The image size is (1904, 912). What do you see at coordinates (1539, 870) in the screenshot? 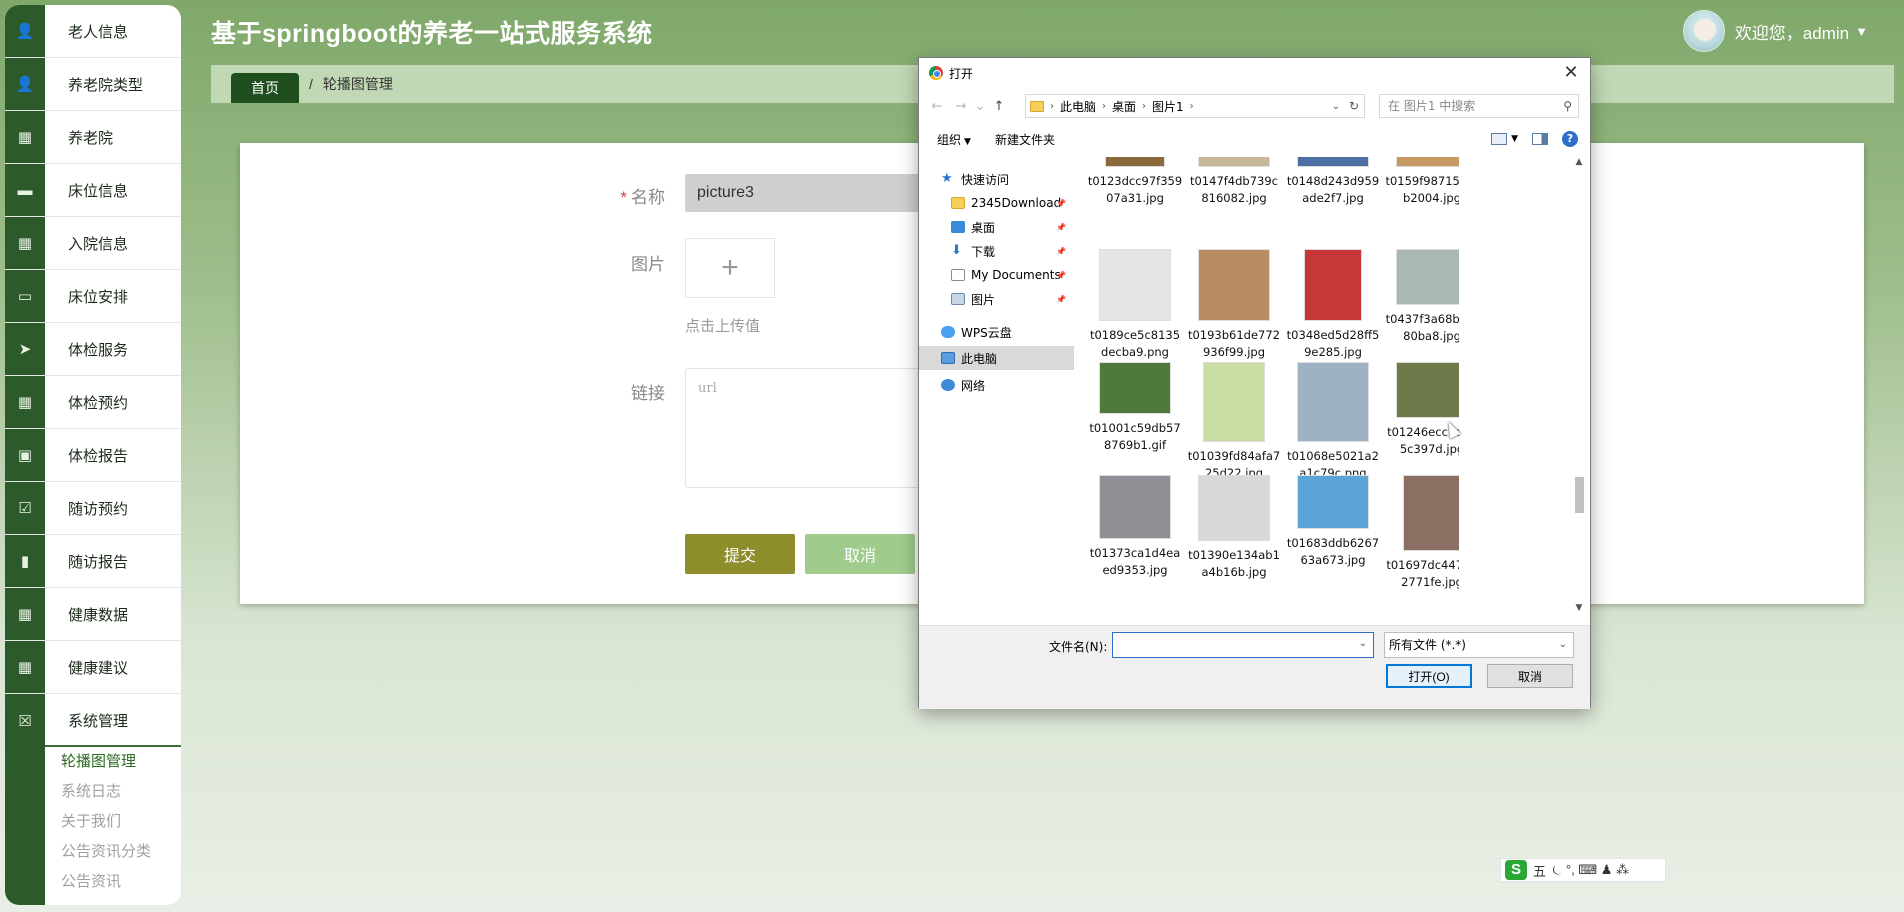
I see `ime-mode: 五` at bounding box center [1539, 870].